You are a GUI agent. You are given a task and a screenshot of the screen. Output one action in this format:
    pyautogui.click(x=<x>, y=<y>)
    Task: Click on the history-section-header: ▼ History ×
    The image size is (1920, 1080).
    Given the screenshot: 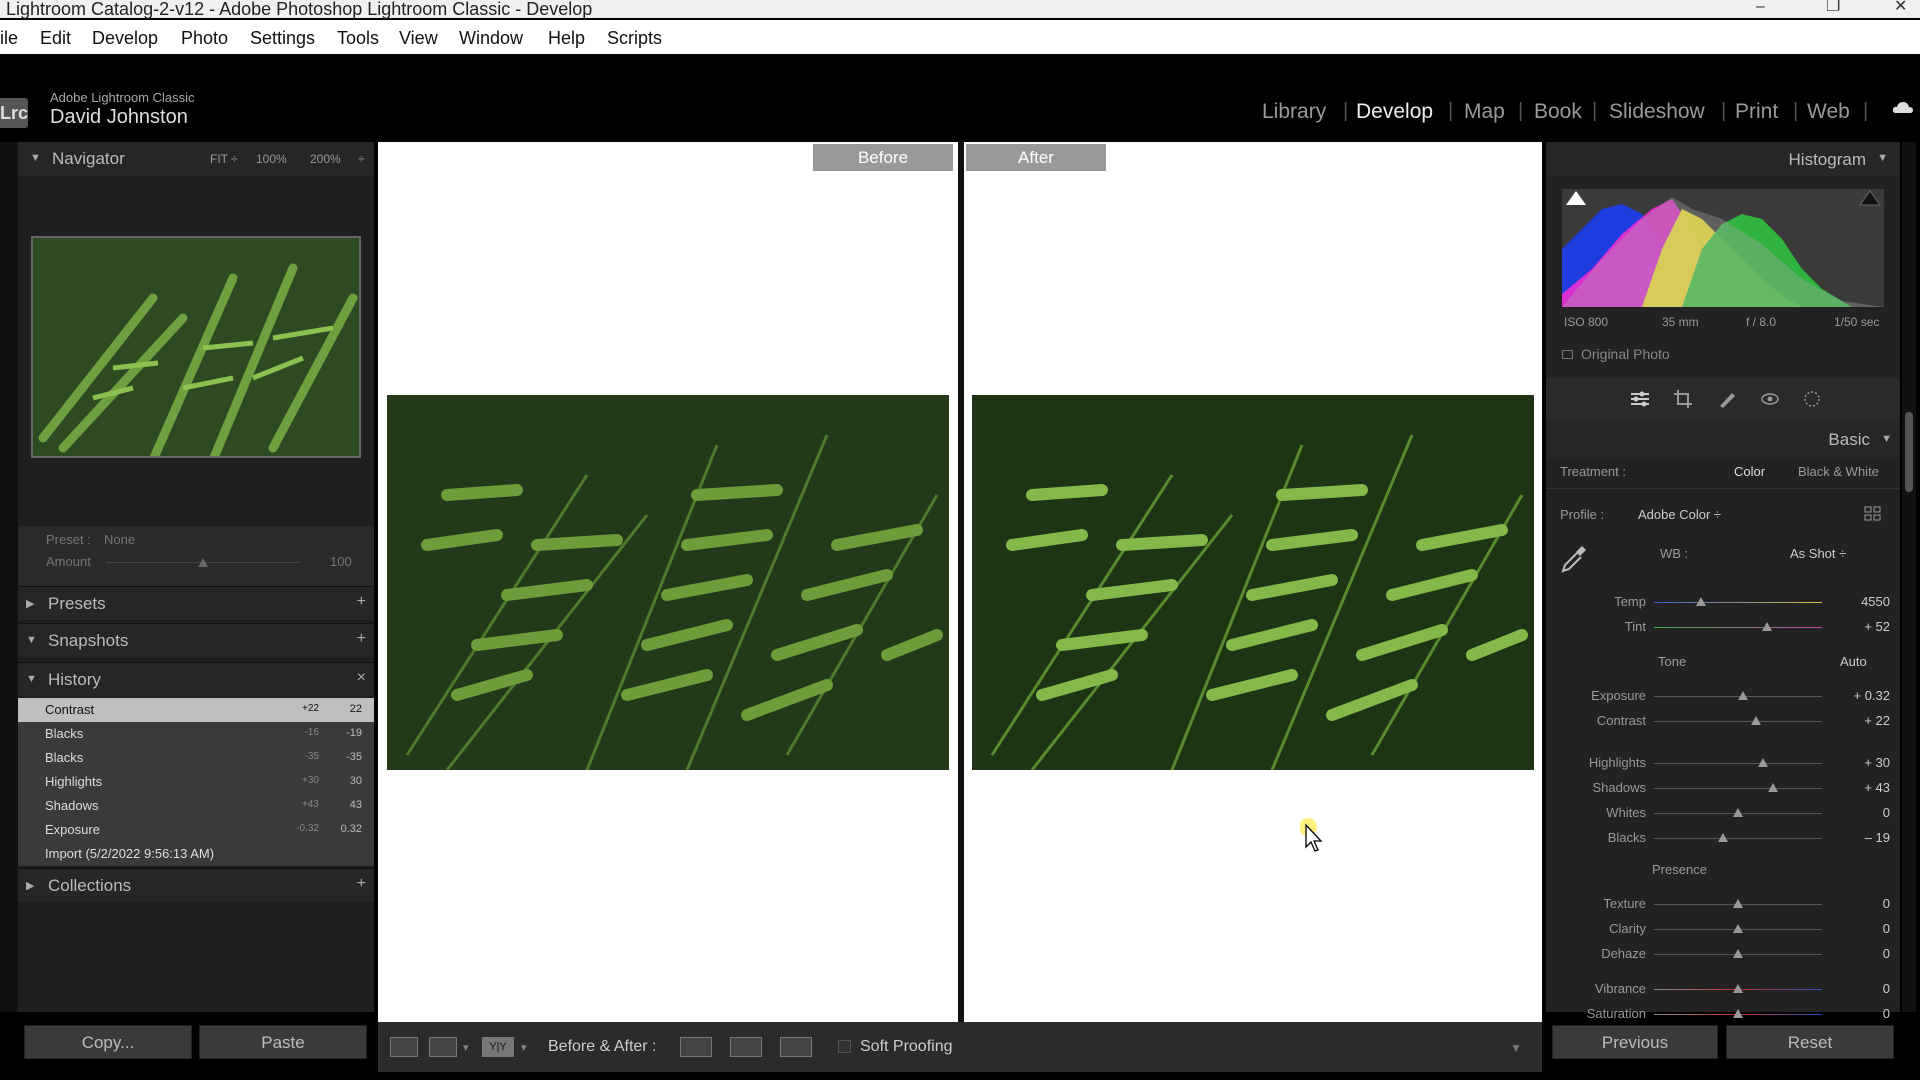 What is the action you would take?
    pyautogui.click(x=196, y=679)
    